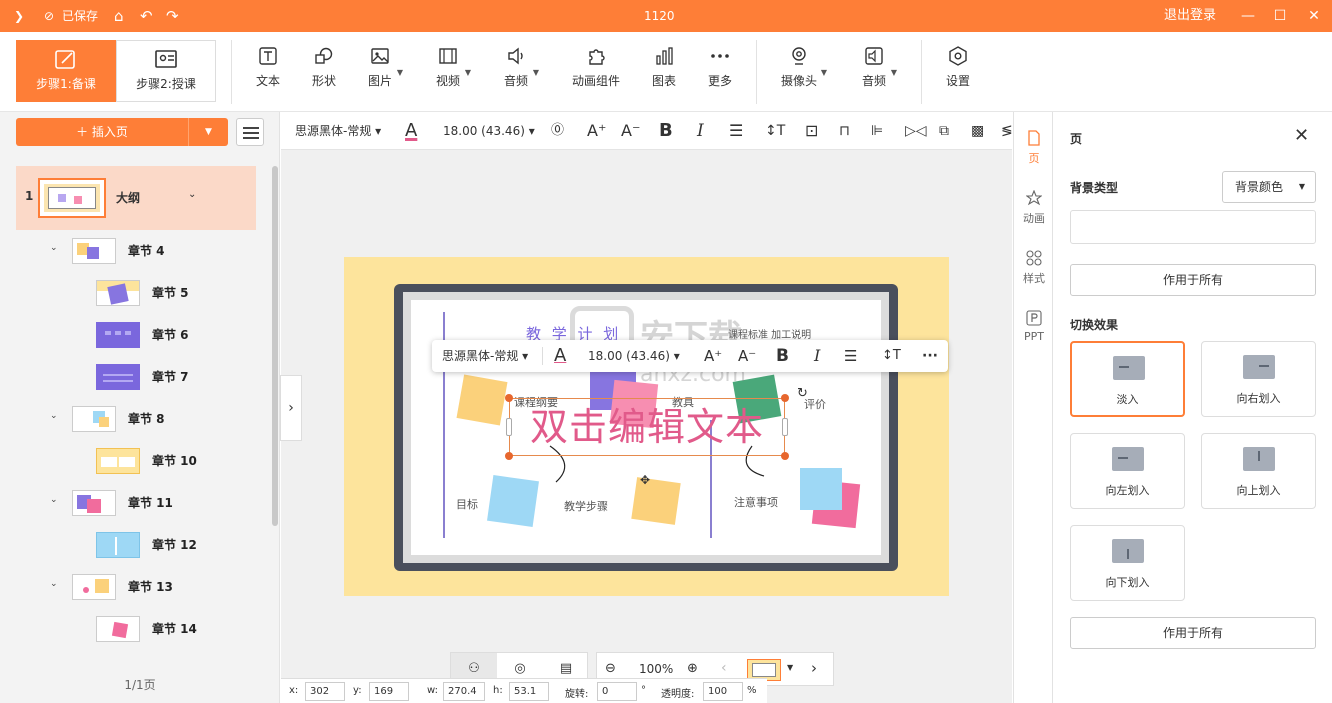  What do you see at coordinates (692, 668) in the screenshot?
I see `zoom-in-icon: ⊕` at bounding box center [692, 668].